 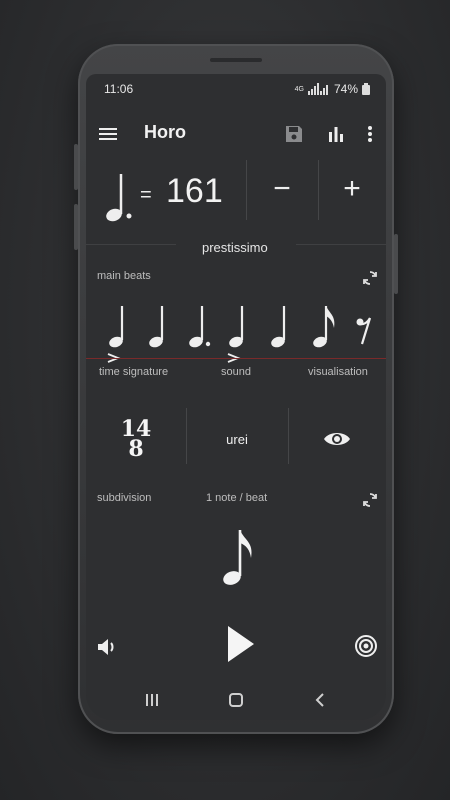 I want to click on settings-labels: time signature sound visualisation, so click(x=236, y=376).